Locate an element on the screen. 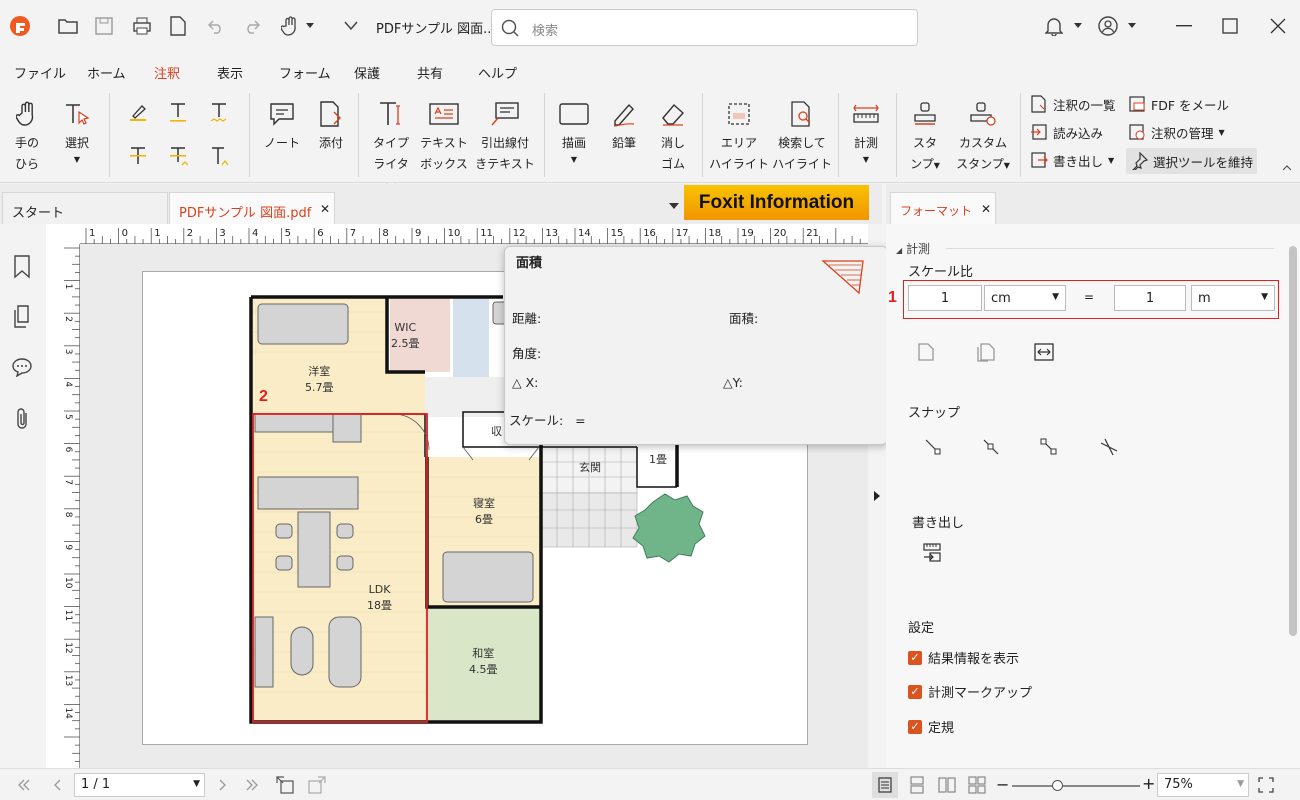 This screenshot has width=1300, height=800. undo-icon is located at coordinates (216, 26).